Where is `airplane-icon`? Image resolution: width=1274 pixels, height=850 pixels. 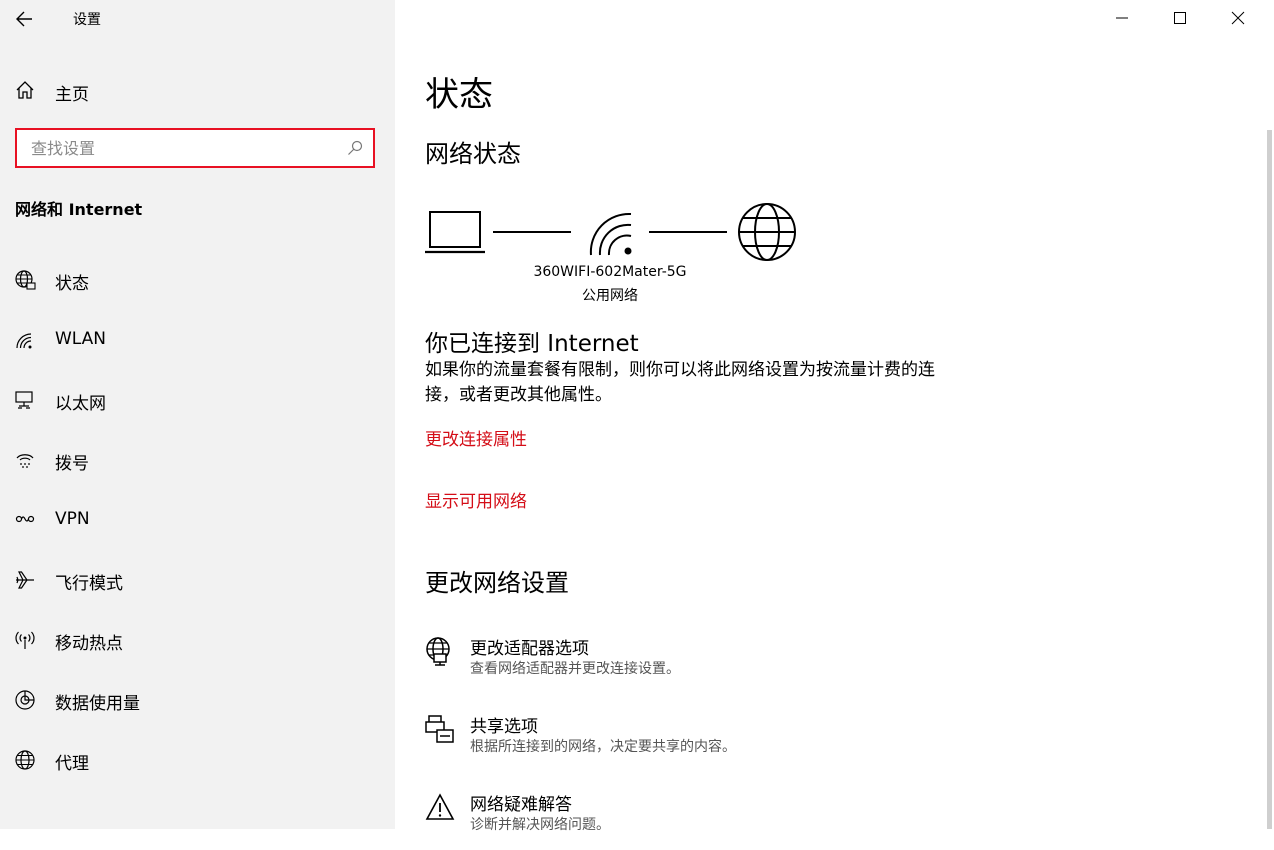 airplane-icon is located at coordinates (25, 580).